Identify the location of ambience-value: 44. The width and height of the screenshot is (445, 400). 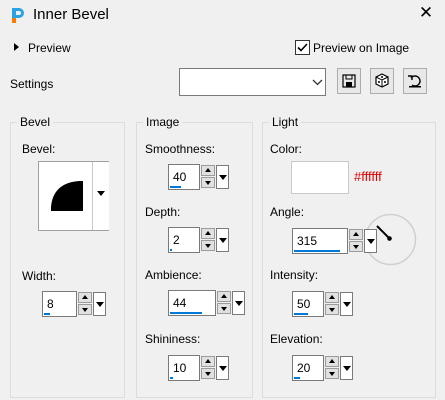
(180, 303).